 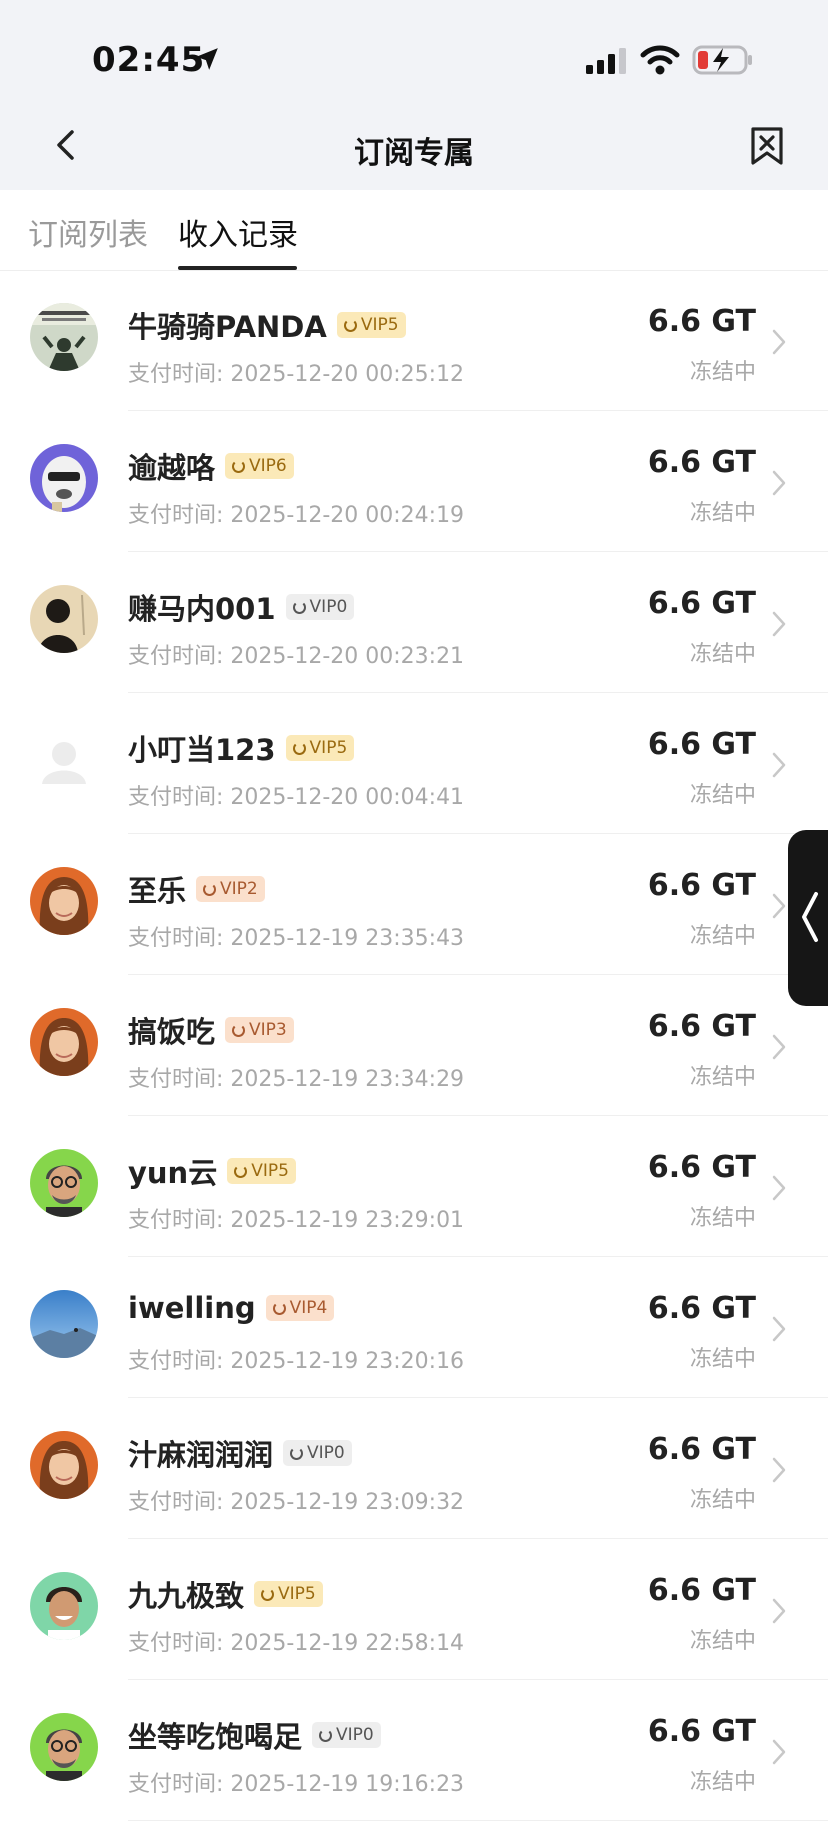 I want to click on payment-time: 支付时间: 2025-12-20 00:24:19, so click(x=296, y=515).